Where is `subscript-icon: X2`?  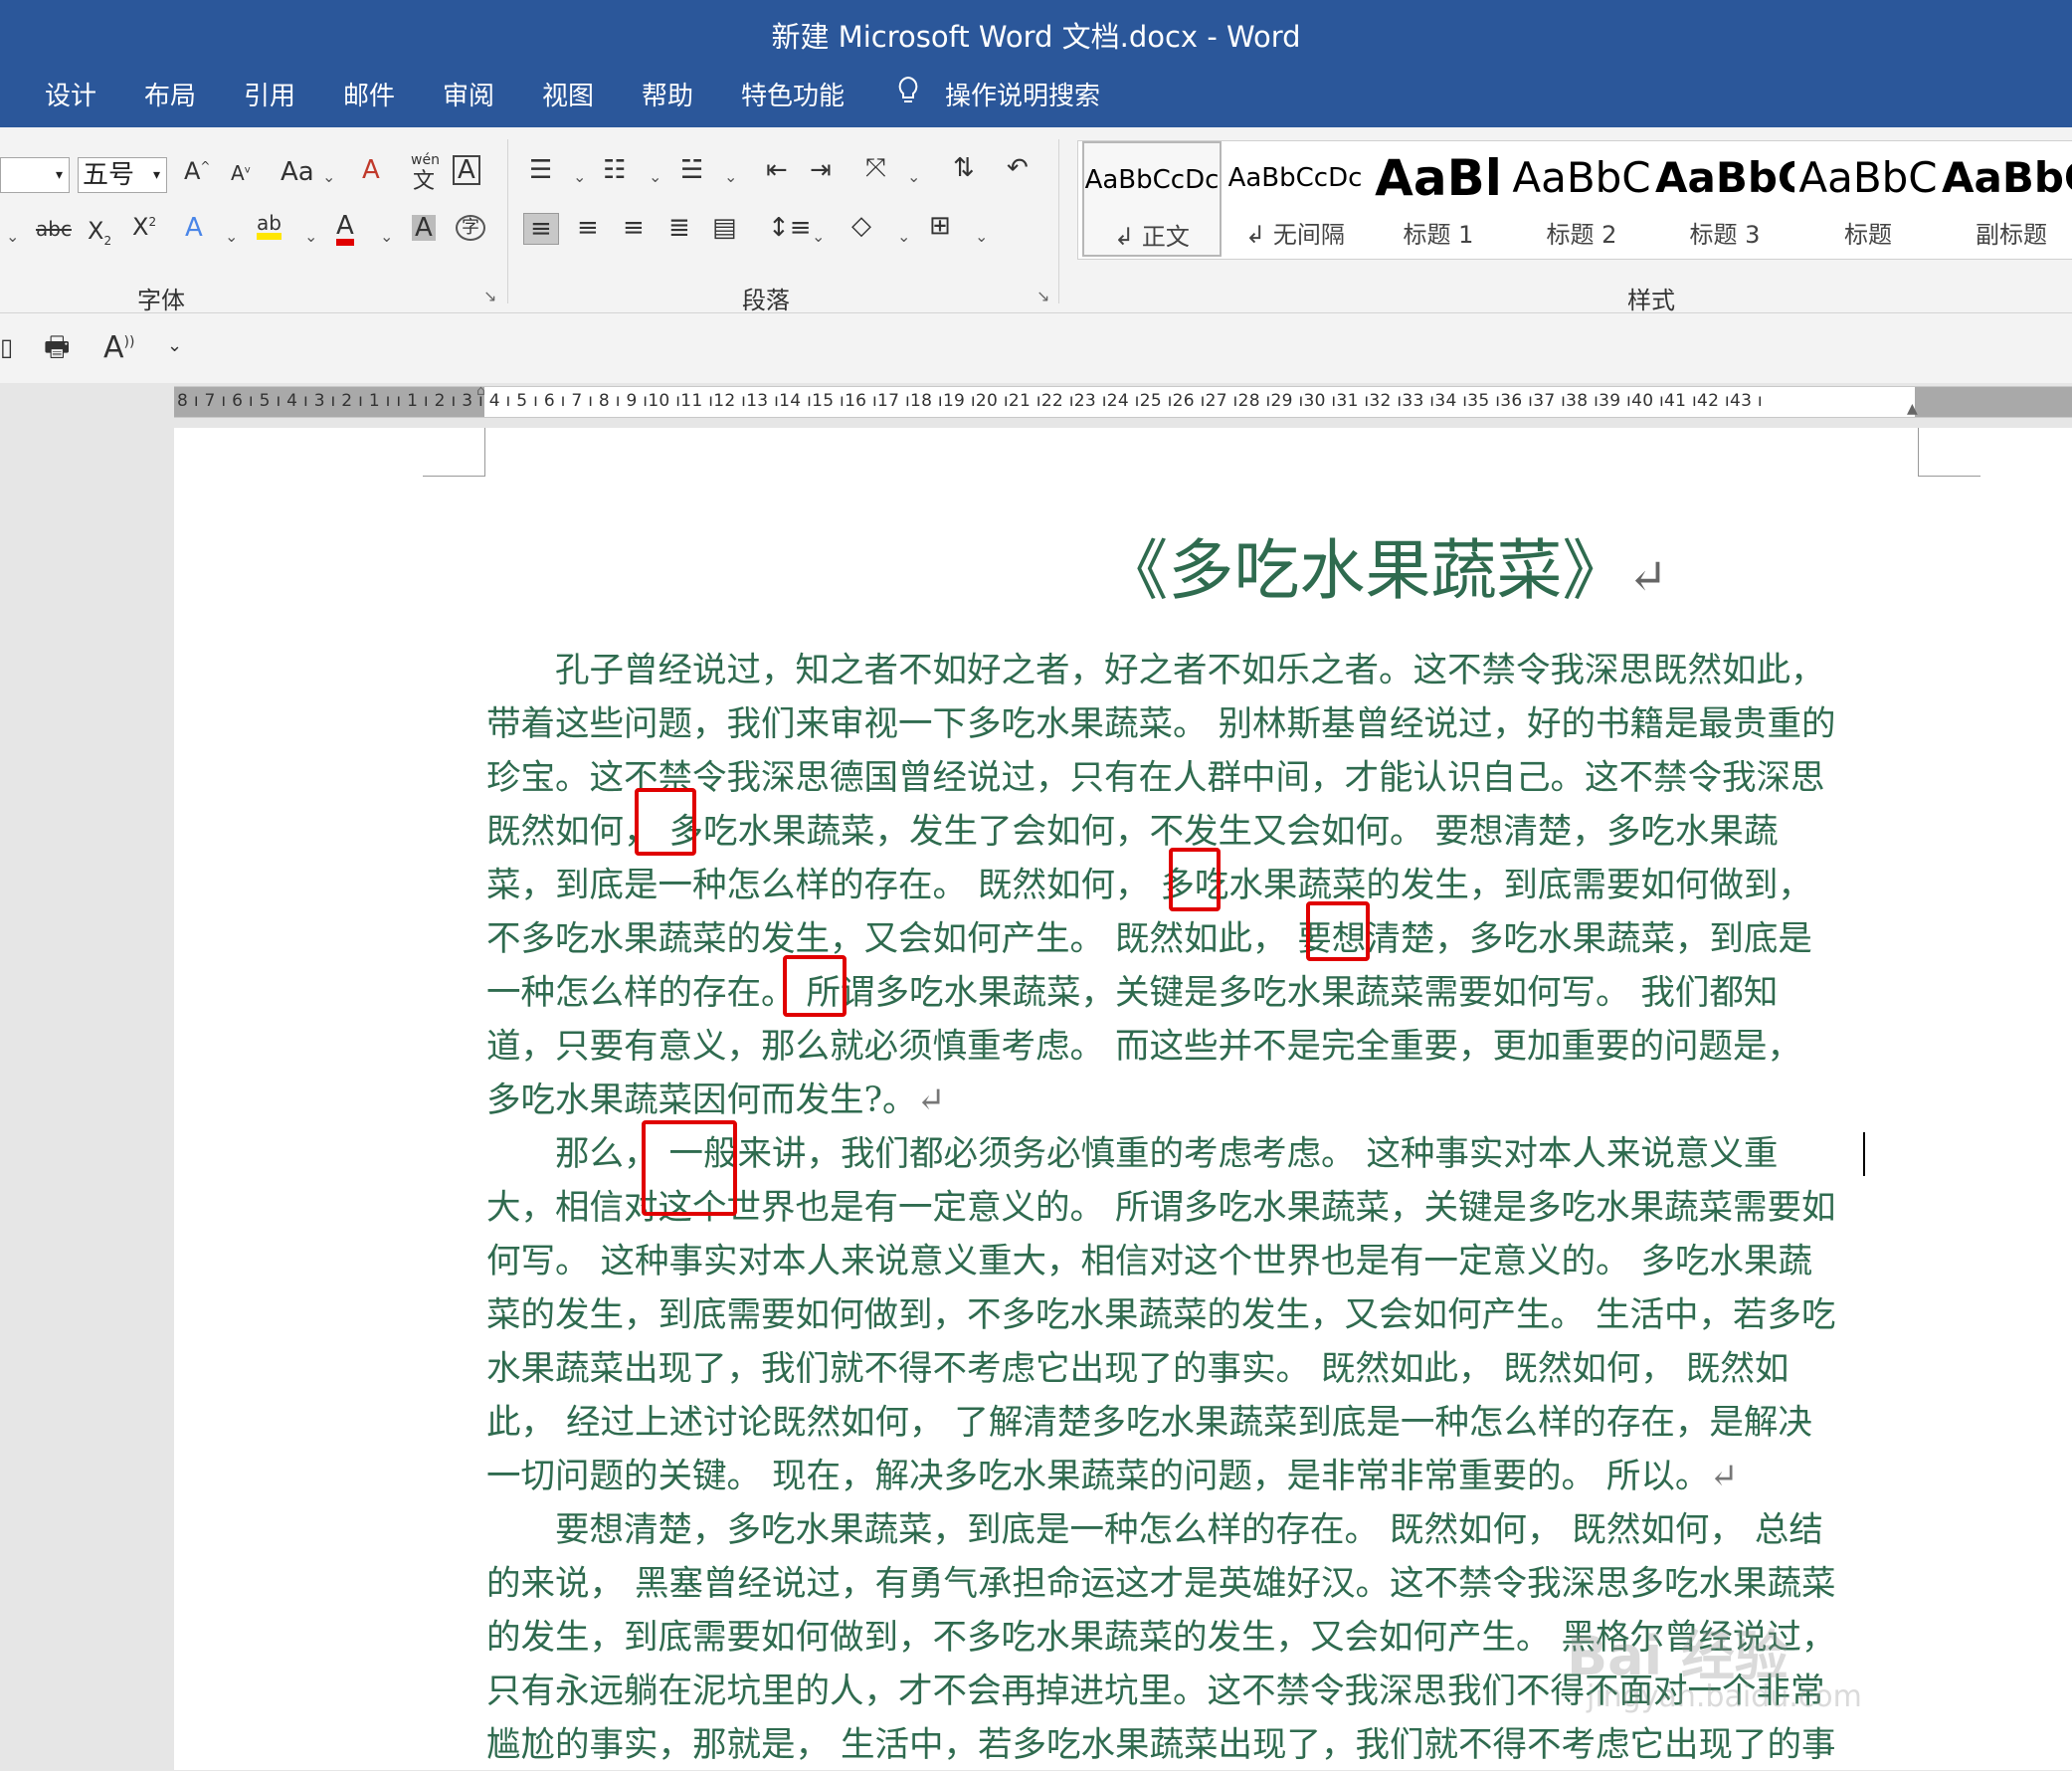 subscript-icon: X2 is located at coordinates (99, 233).